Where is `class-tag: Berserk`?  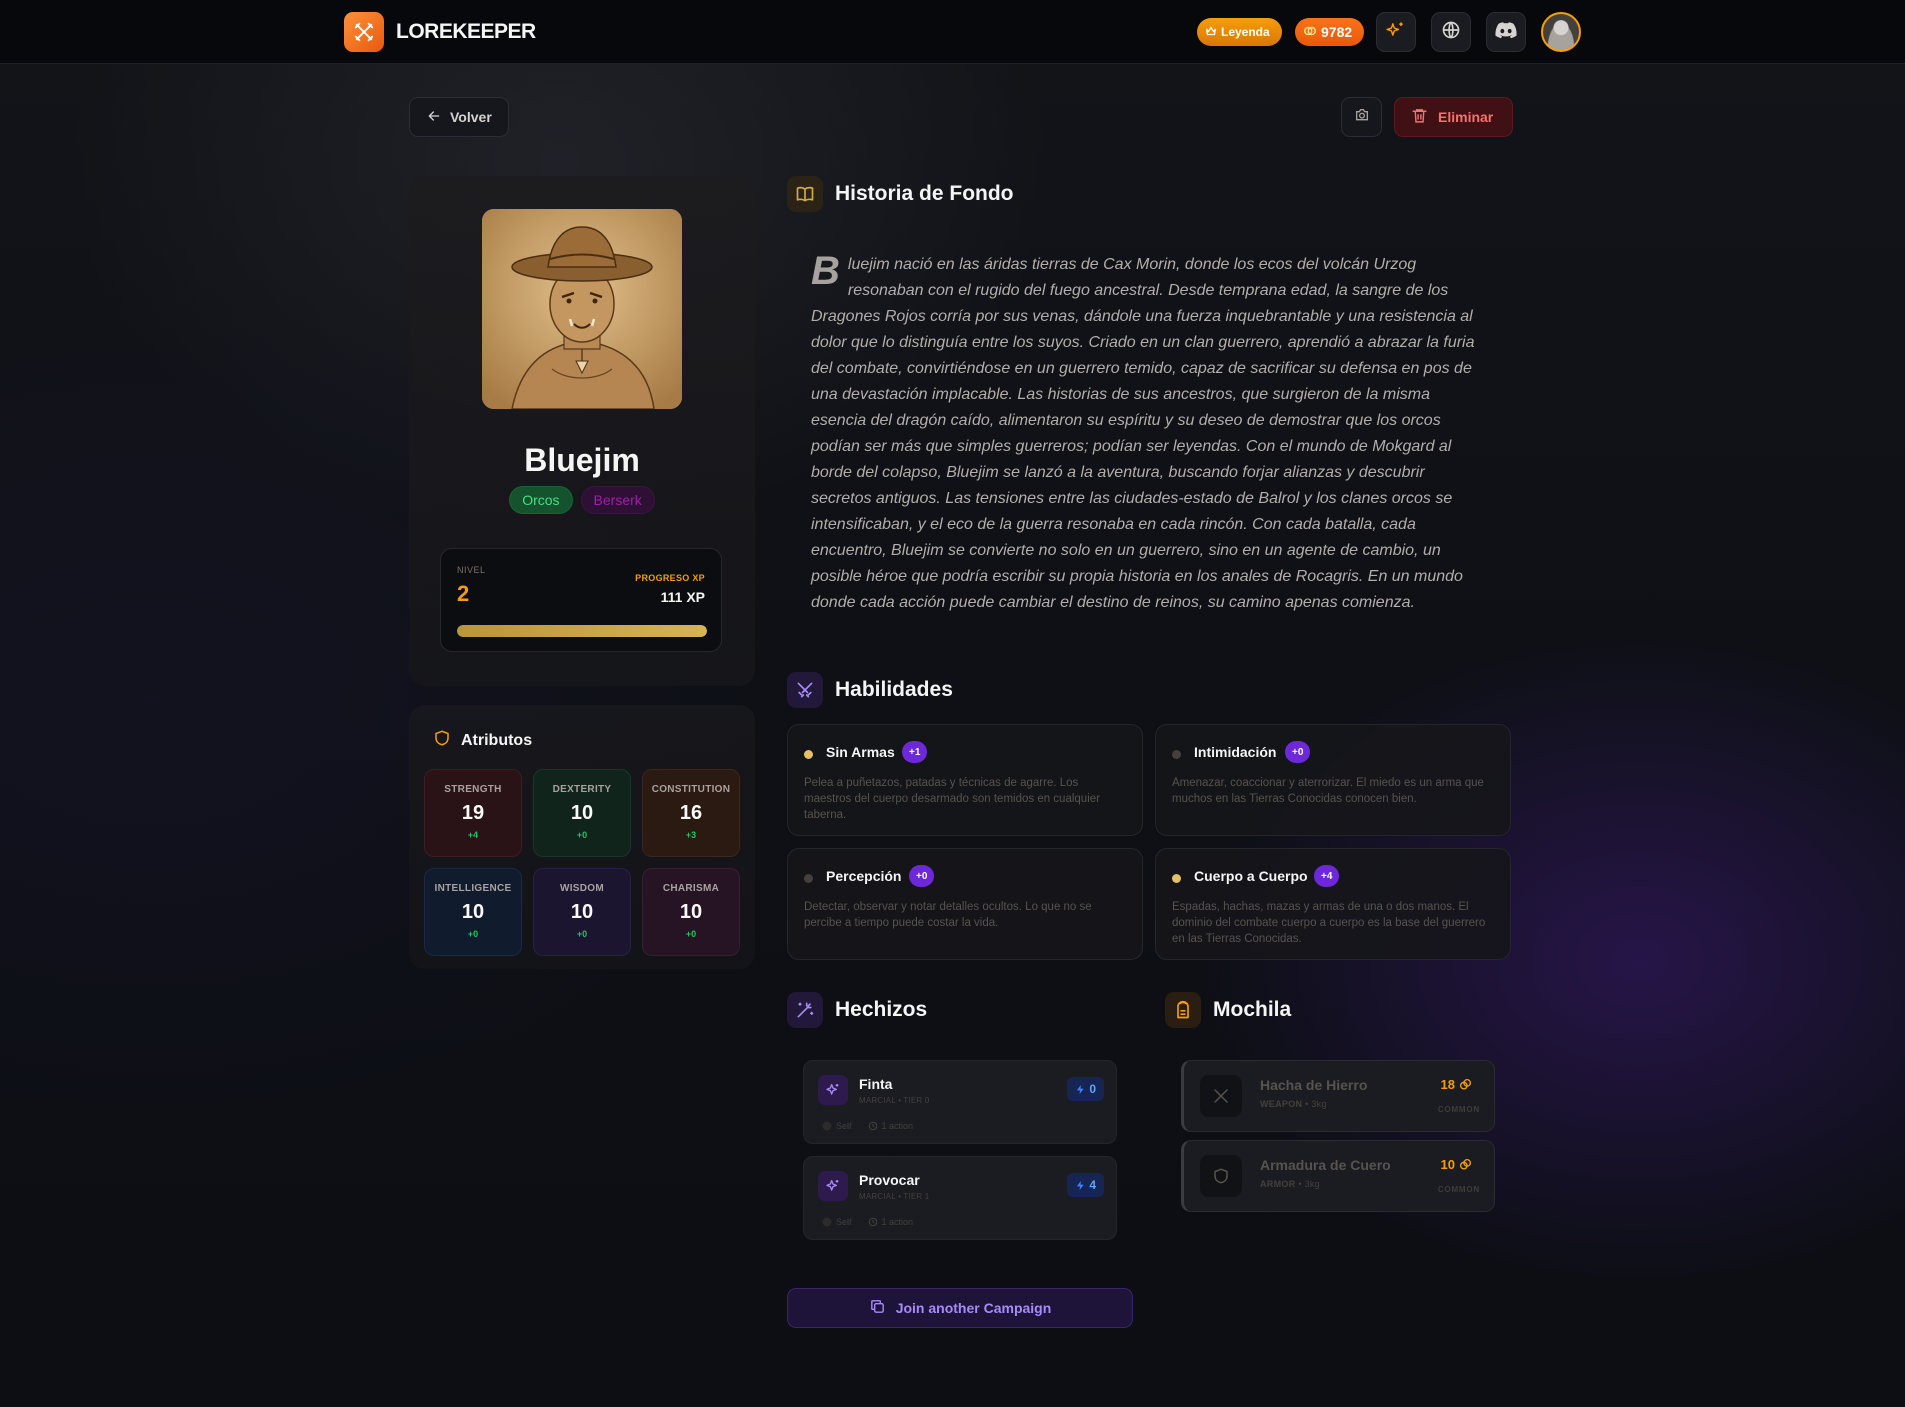
class-tag: Berserk is located at coordinates (617, 500).